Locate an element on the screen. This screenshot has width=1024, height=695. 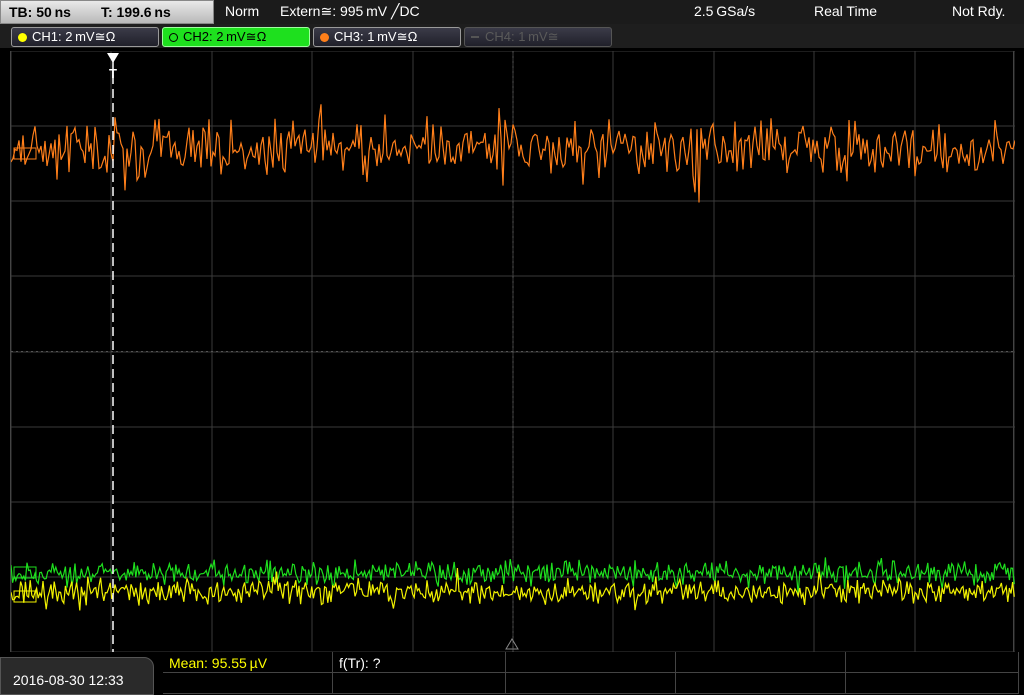
measurement-mean: Mean: 95.55 µV is located at coordinates (218, 663).